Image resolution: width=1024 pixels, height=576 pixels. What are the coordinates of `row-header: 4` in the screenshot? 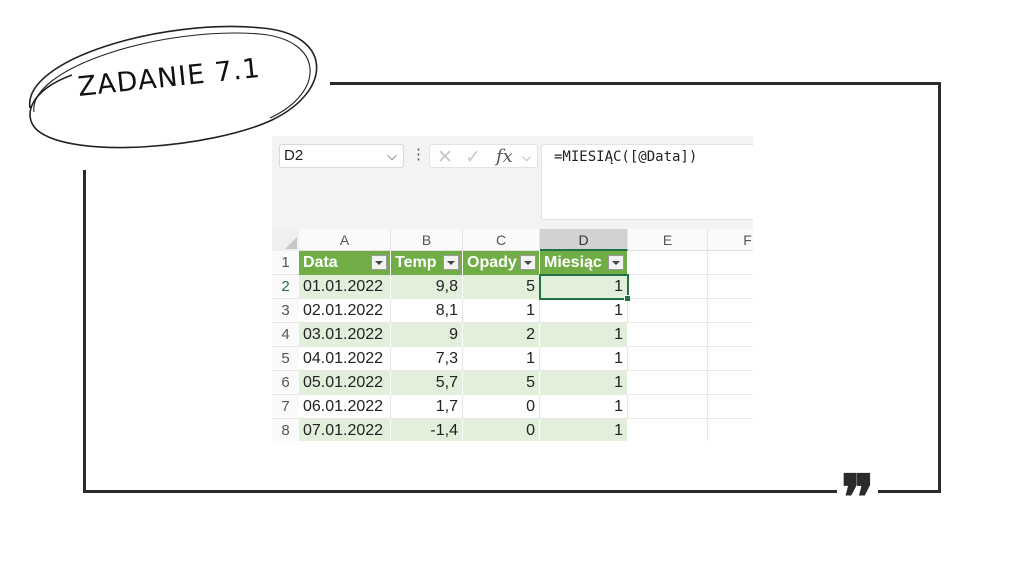 It's located at (285, 335).